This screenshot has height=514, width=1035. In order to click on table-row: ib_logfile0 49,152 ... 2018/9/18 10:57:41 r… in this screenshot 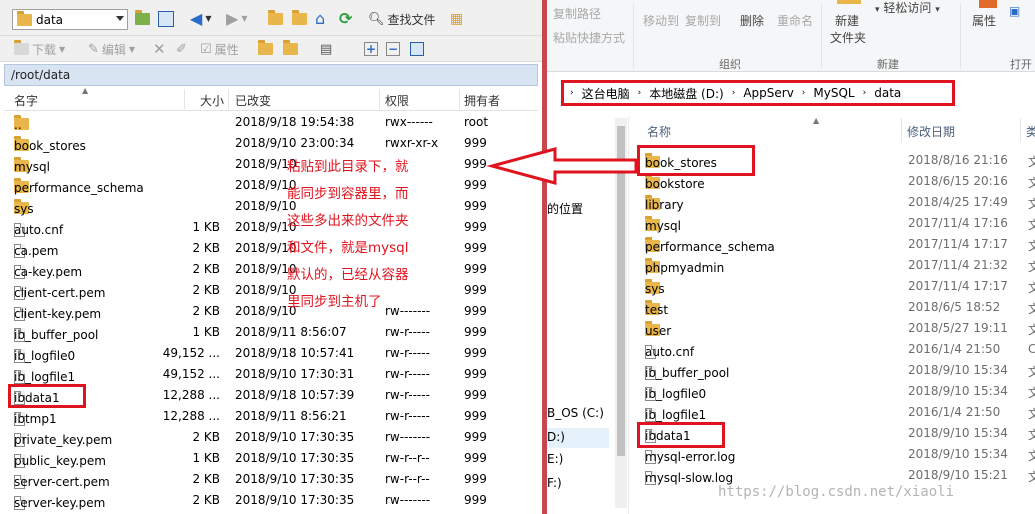, I will do `click(271, 353)`.